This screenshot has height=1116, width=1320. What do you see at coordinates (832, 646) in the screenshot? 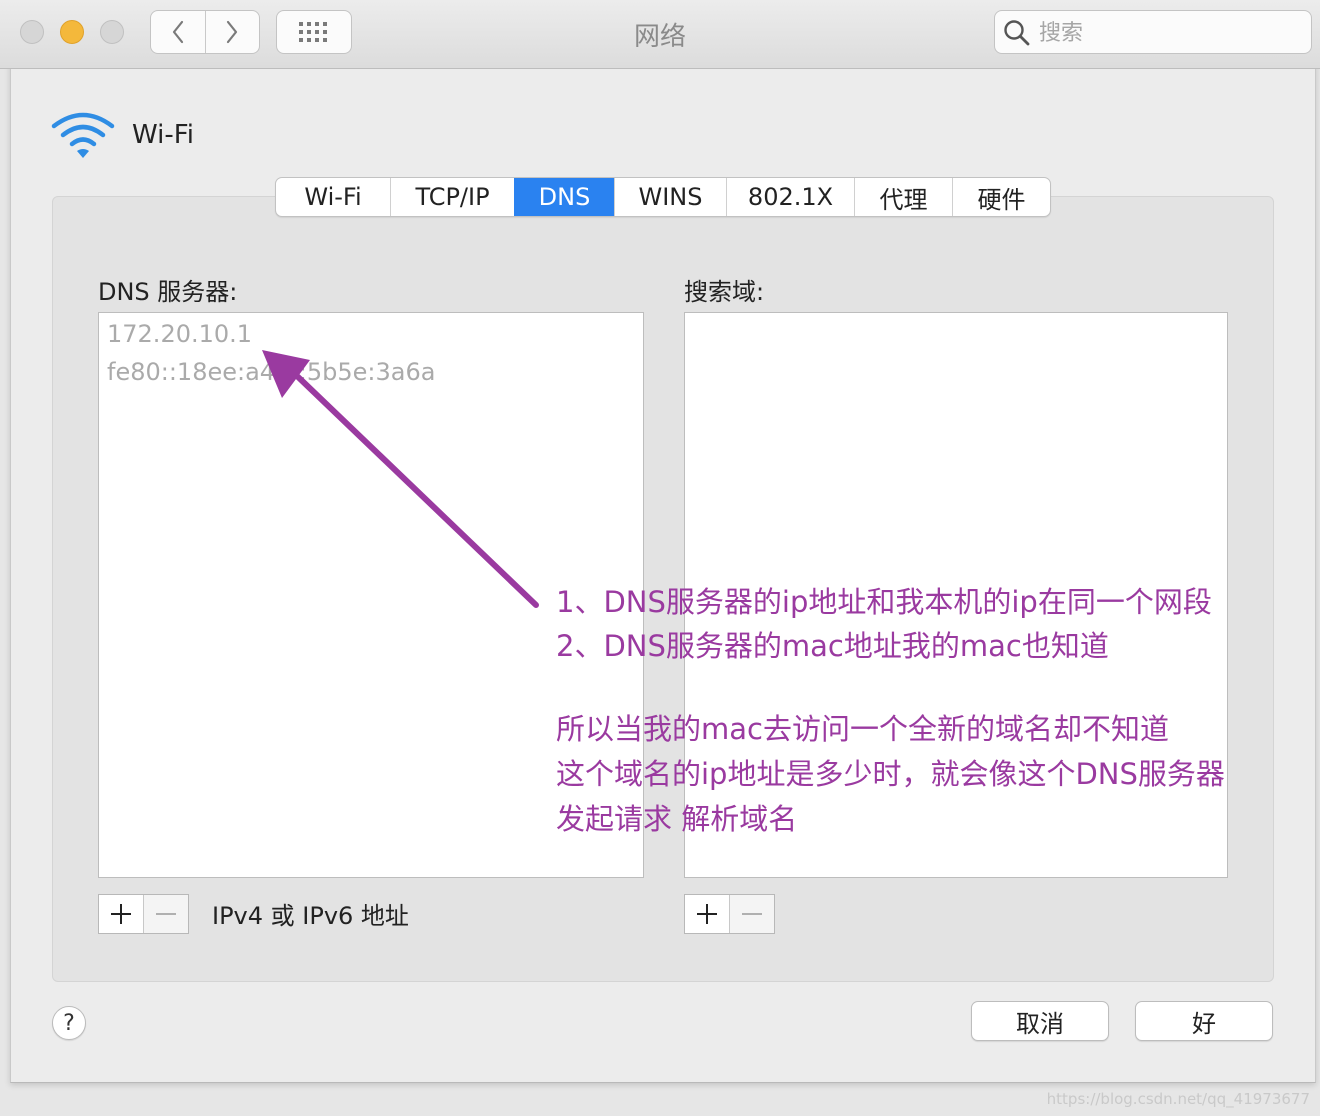
I see `annotation-line-2: 2、DNS服务器的mac地址我的mac也知道` at bounding box center [832, 646].